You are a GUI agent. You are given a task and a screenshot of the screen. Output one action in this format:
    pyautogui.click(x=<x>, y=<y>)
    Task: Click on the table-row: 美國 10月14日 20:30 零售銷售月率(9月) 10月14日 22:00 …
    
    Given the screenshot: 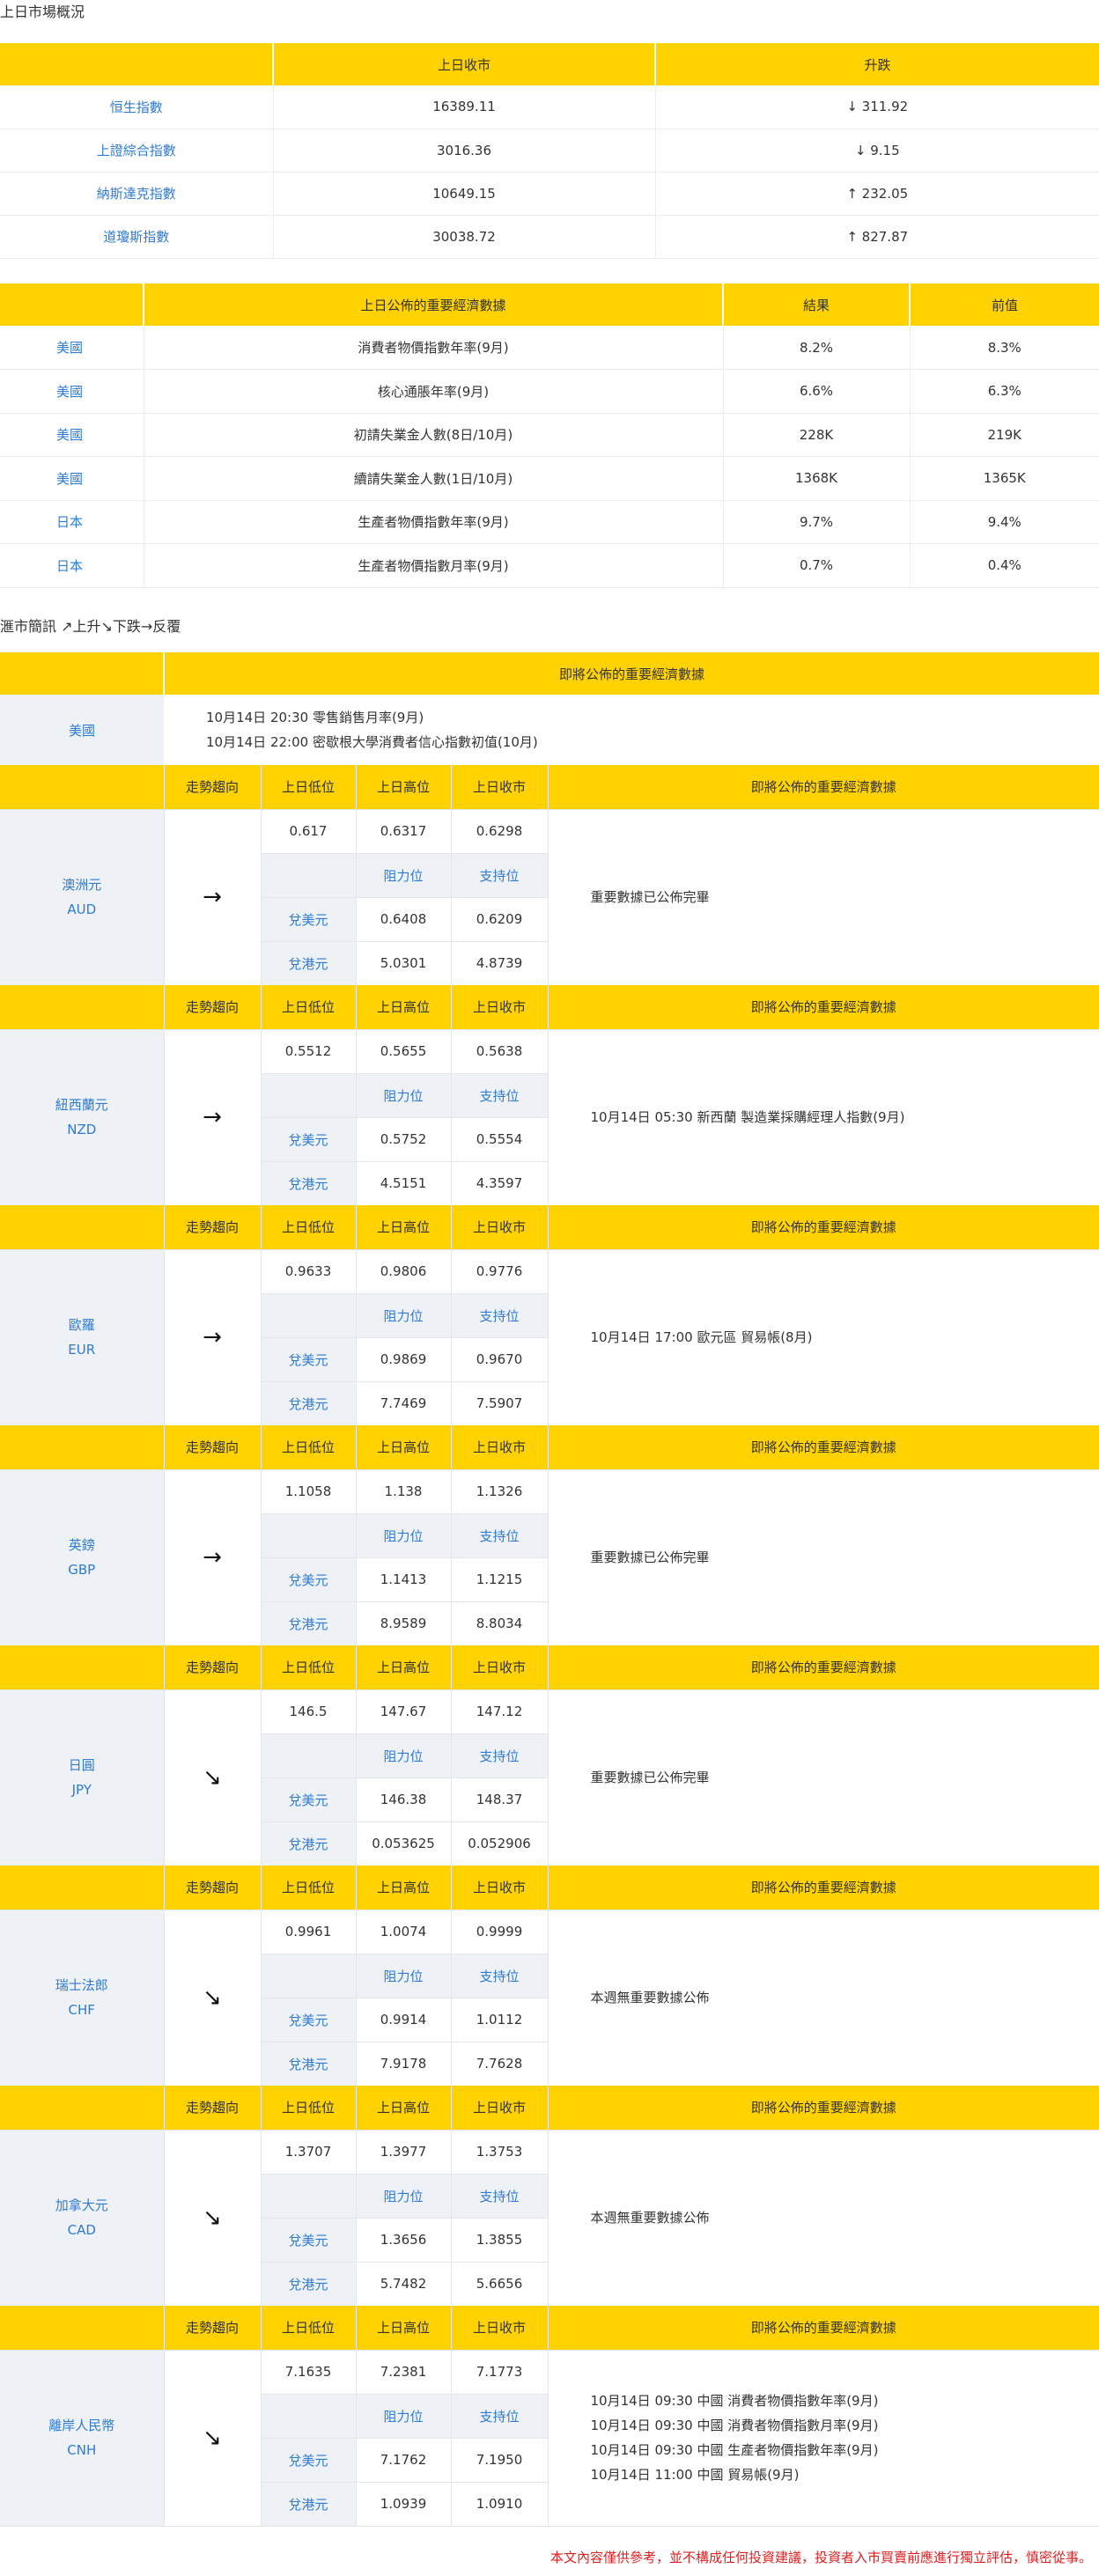 What is the action you would take?
    pyautogui.click(x=549, y=730)
    